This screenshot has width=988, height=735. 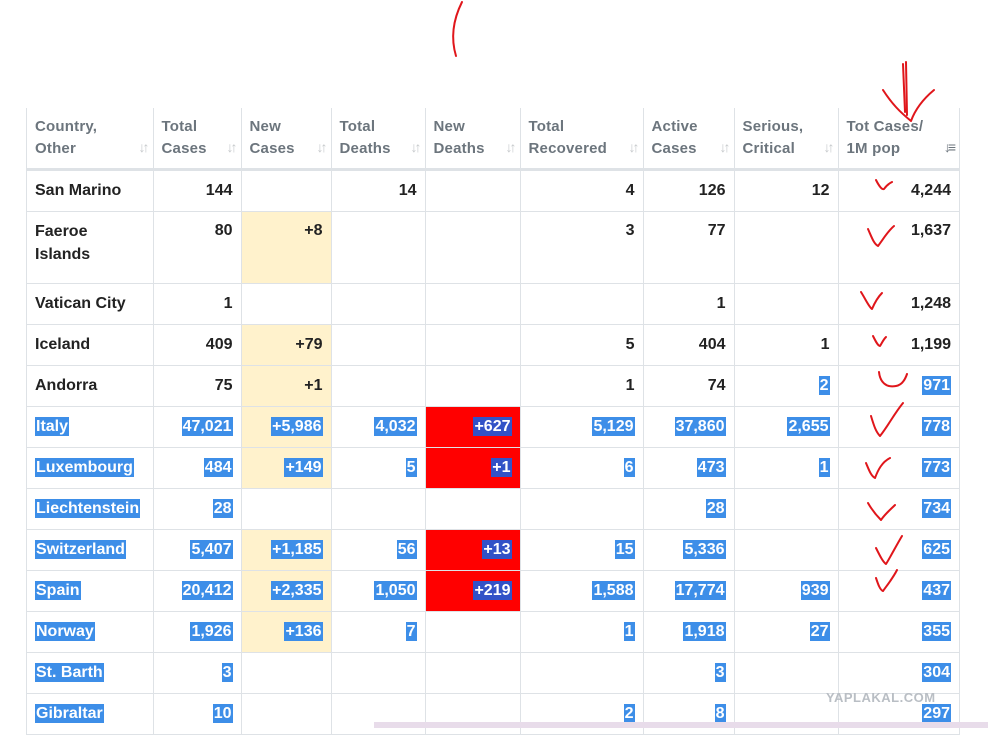 I want to click on column-header-total-cases: Total Cases ↓↑, so click(x=197, y=139).